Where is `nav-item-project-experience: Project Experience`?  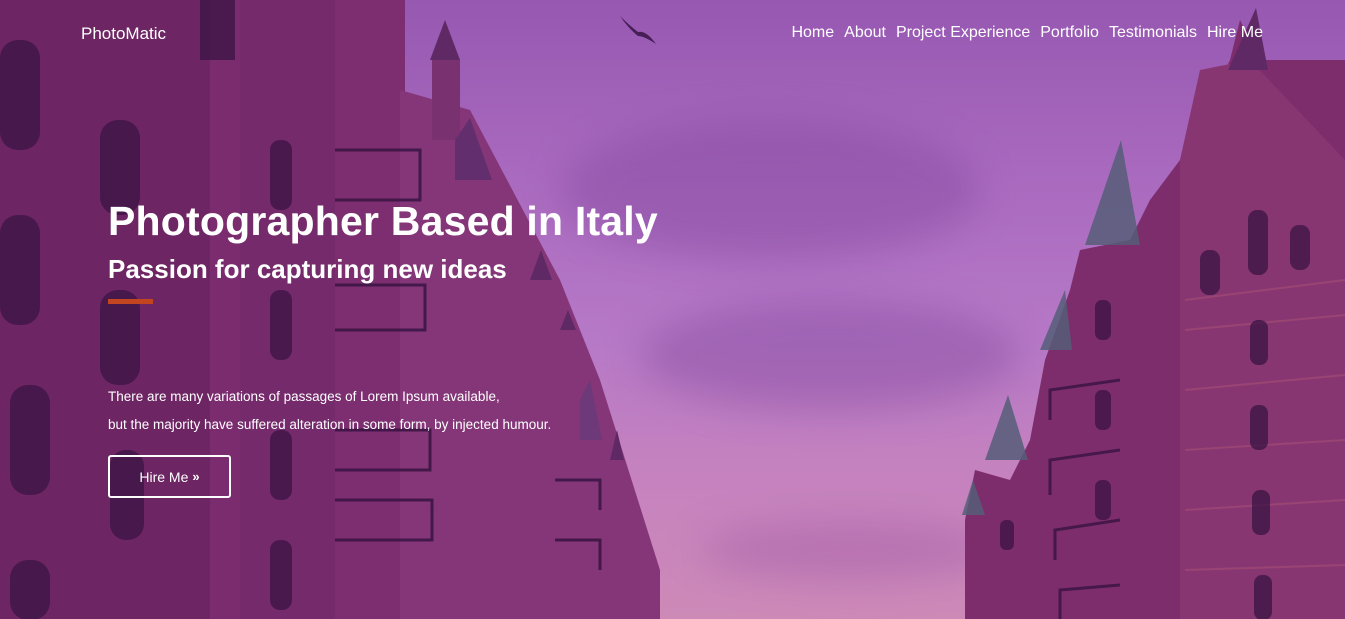
nav-item-project-experience: Project Experience is located at coordinates (963, 33).